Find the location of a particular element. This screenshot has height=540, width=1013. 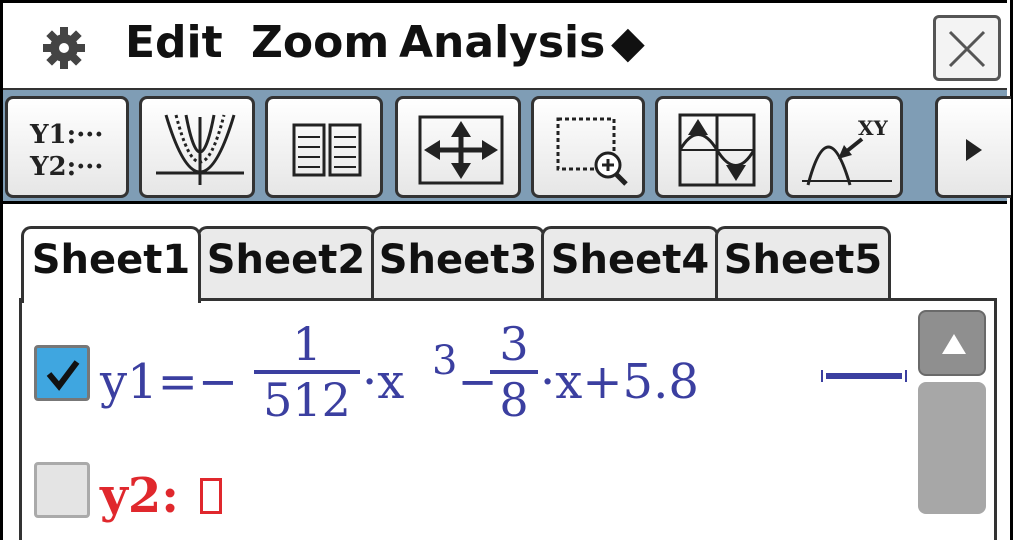

zoom-box-button is located at coordinates (588, 147).